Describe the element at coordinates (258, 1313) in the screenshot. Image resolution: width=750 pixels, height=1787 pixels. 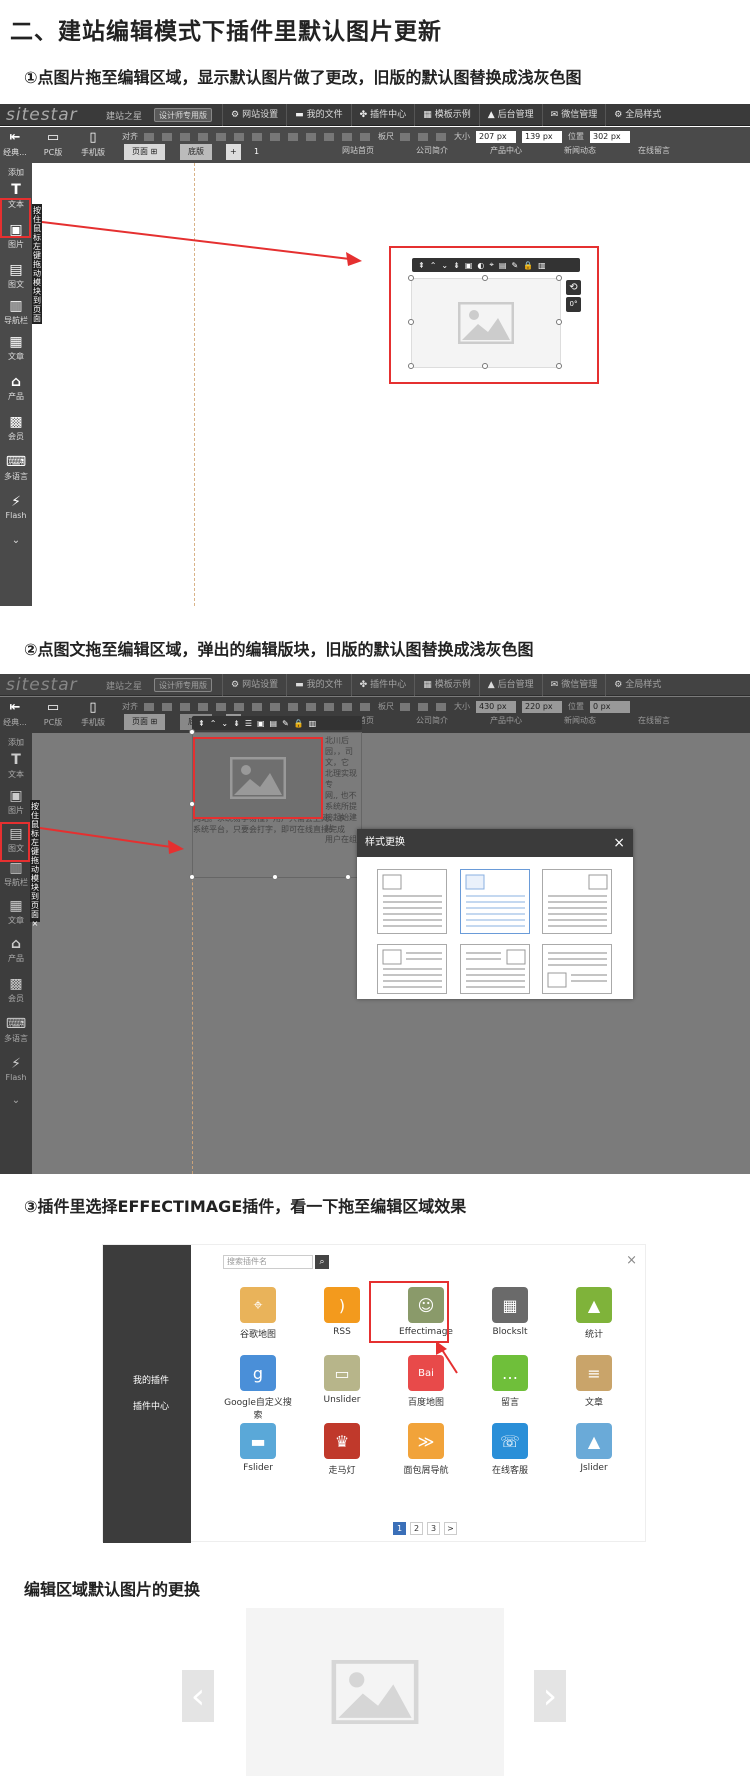
I see `plugin-item: ⌖ 谷歌地图` at that location.